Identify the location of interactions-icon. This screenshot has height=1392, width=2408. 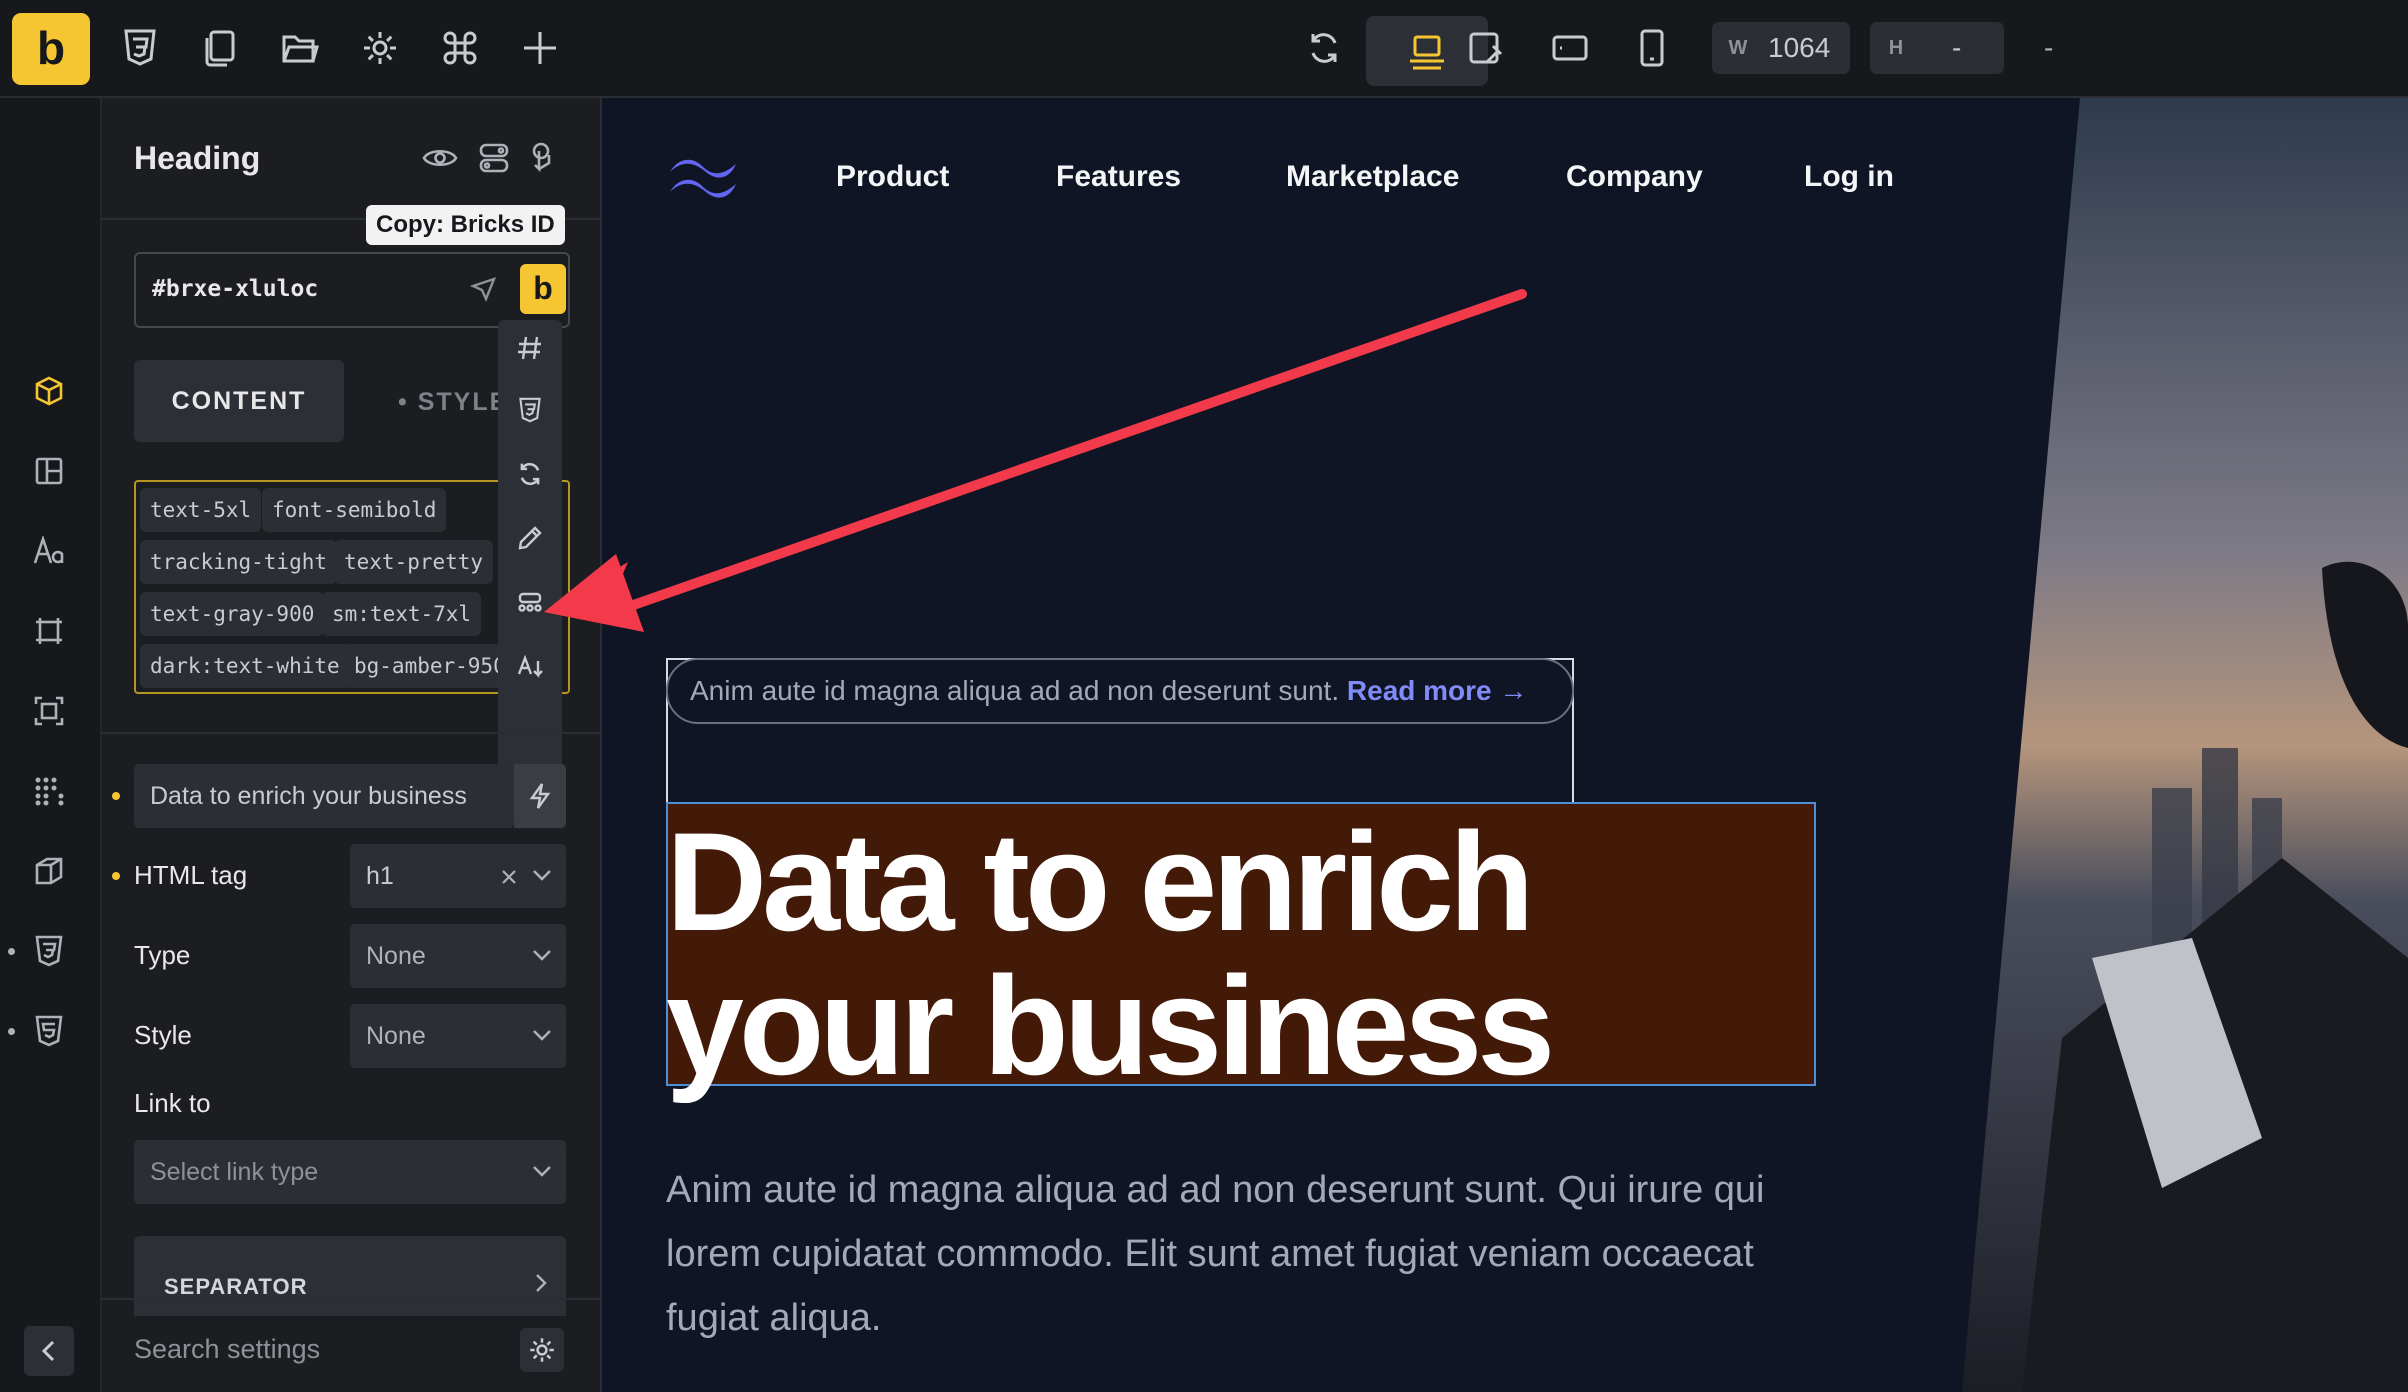
(542, 158).